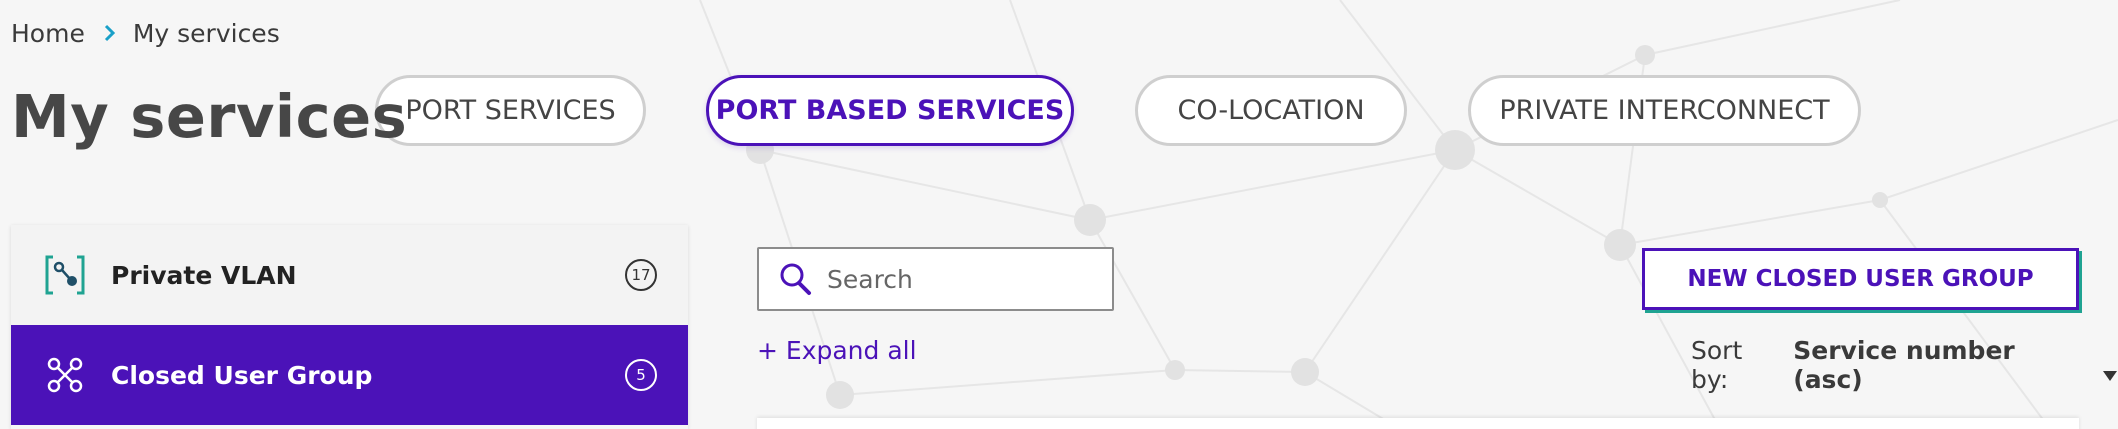  I want to click on page-title: My services, so click(209, 116).